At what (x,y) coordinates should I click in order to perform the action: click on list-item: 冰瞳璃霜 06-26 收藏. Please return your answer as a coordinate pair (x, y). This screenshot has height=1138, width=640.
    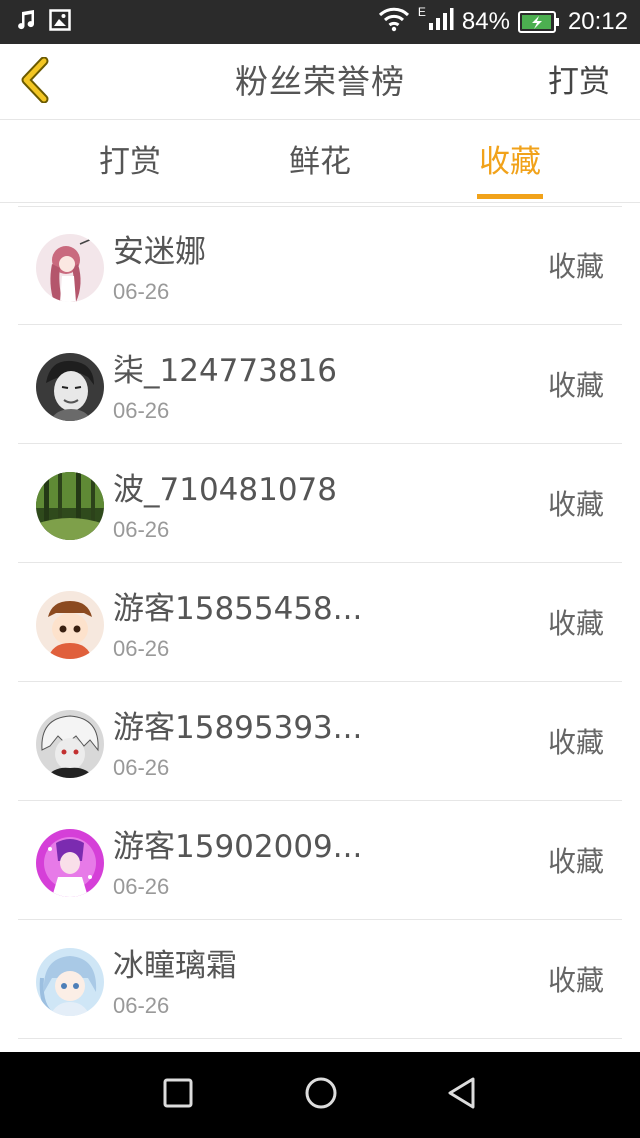
    Looking at the image, I should click on (320, 979).